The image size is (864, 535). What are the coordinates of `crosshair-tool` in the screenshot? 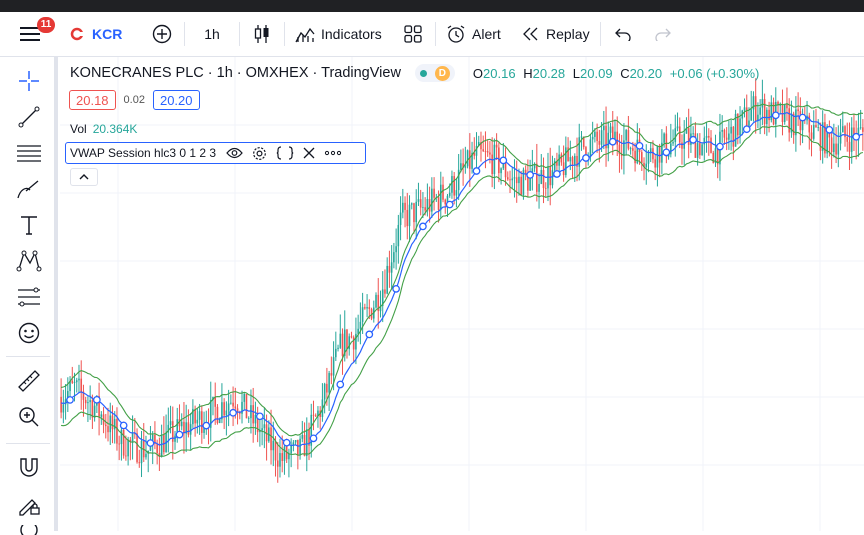 It's located at (29, 81).